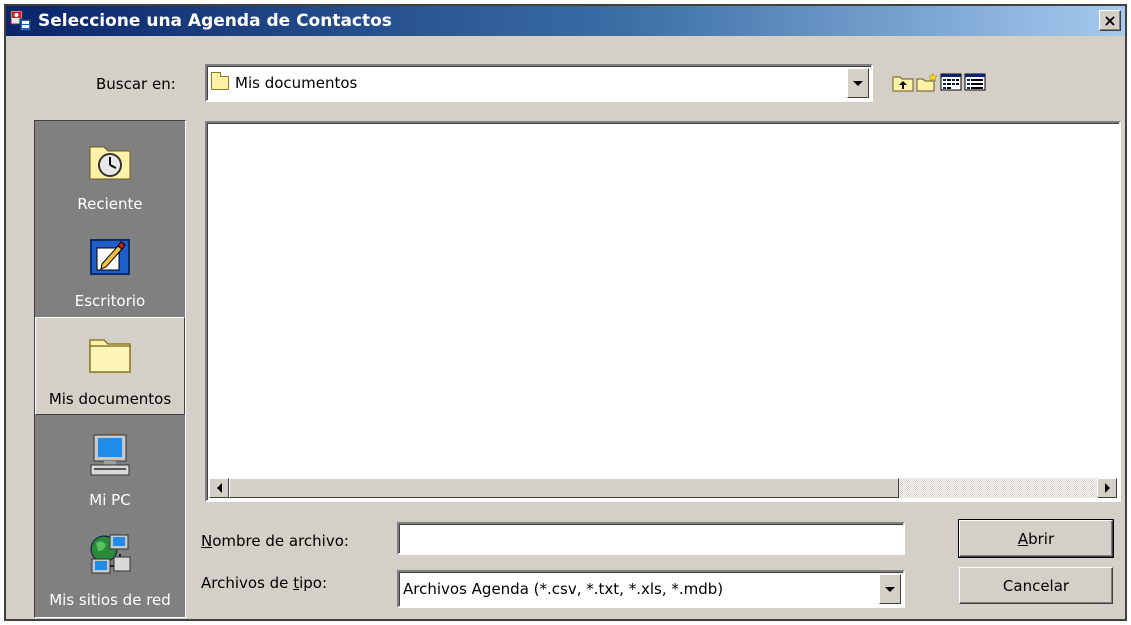 The width and height of the screenshot is (1131, 625). Describe the element at coordinates (1036, 585) in the screenshot. I see `cancel-button: Cancelar` at that location.